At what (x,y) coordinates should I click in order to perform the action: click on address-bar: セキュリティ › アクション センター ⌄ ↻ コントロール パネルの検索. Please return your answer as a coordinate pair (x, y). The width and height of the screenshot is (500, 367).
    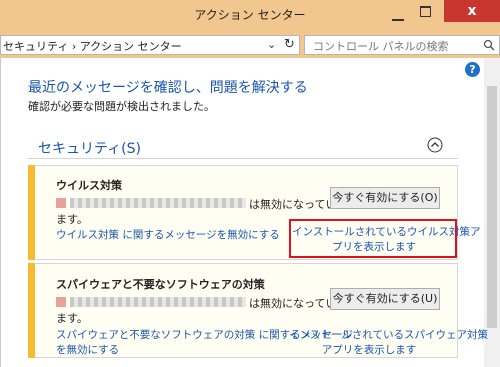
    Looking at the image, I should click on (250, 45).